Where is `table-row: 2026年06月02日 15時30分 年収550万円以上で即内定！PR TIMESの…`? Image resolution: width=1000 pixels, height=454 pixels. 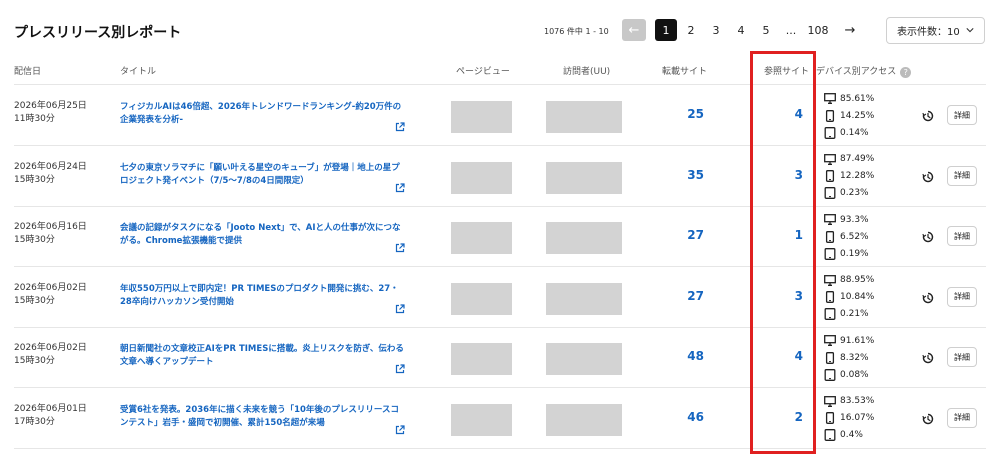
table-row: 2026年06月02日 15時30分 年収550万円以上で即内定！PR TIMESの… is located at coordinates (500, 298).